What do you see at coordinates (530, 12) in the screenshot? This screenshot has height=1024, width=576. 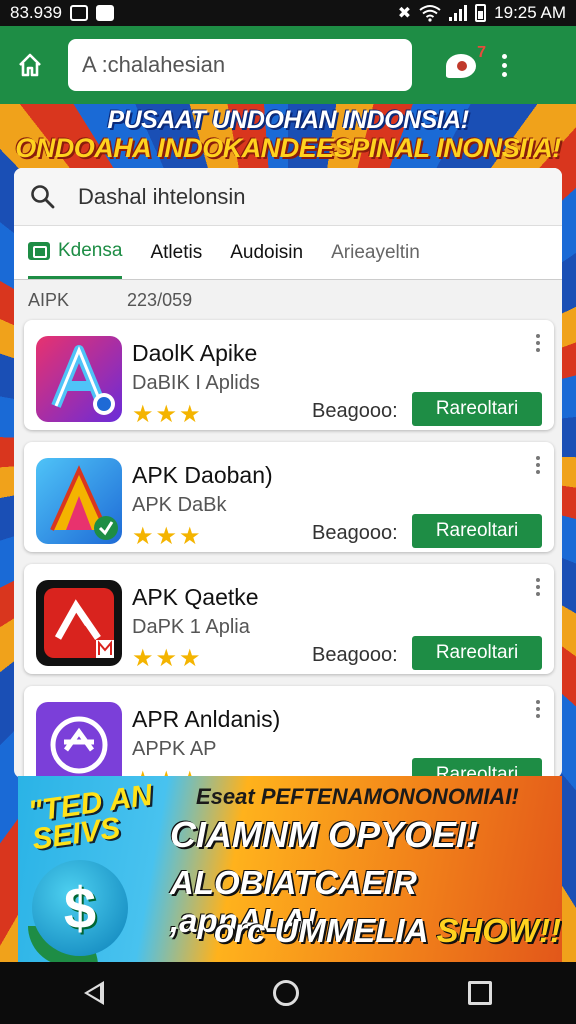 I see `status-time: 19:25 AM` at bounding box center [530, 12].